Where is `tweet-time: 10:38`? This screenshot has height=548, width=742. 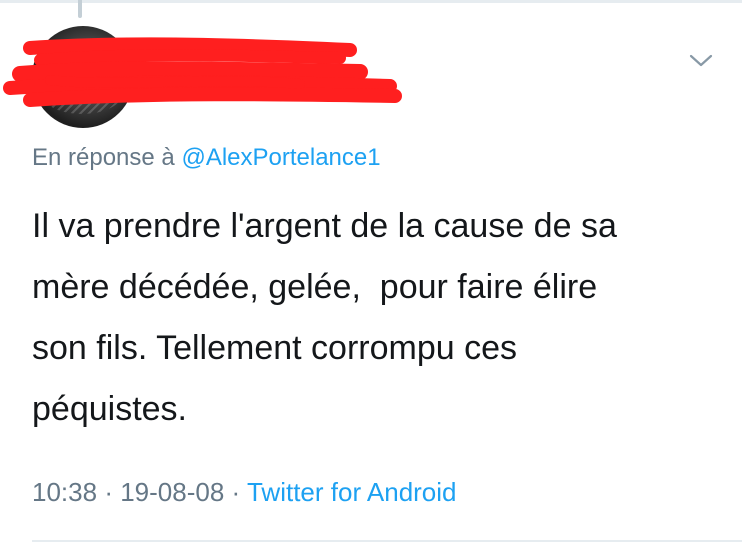
tweet-time: 10:38 is located at coordinates (64, 492).